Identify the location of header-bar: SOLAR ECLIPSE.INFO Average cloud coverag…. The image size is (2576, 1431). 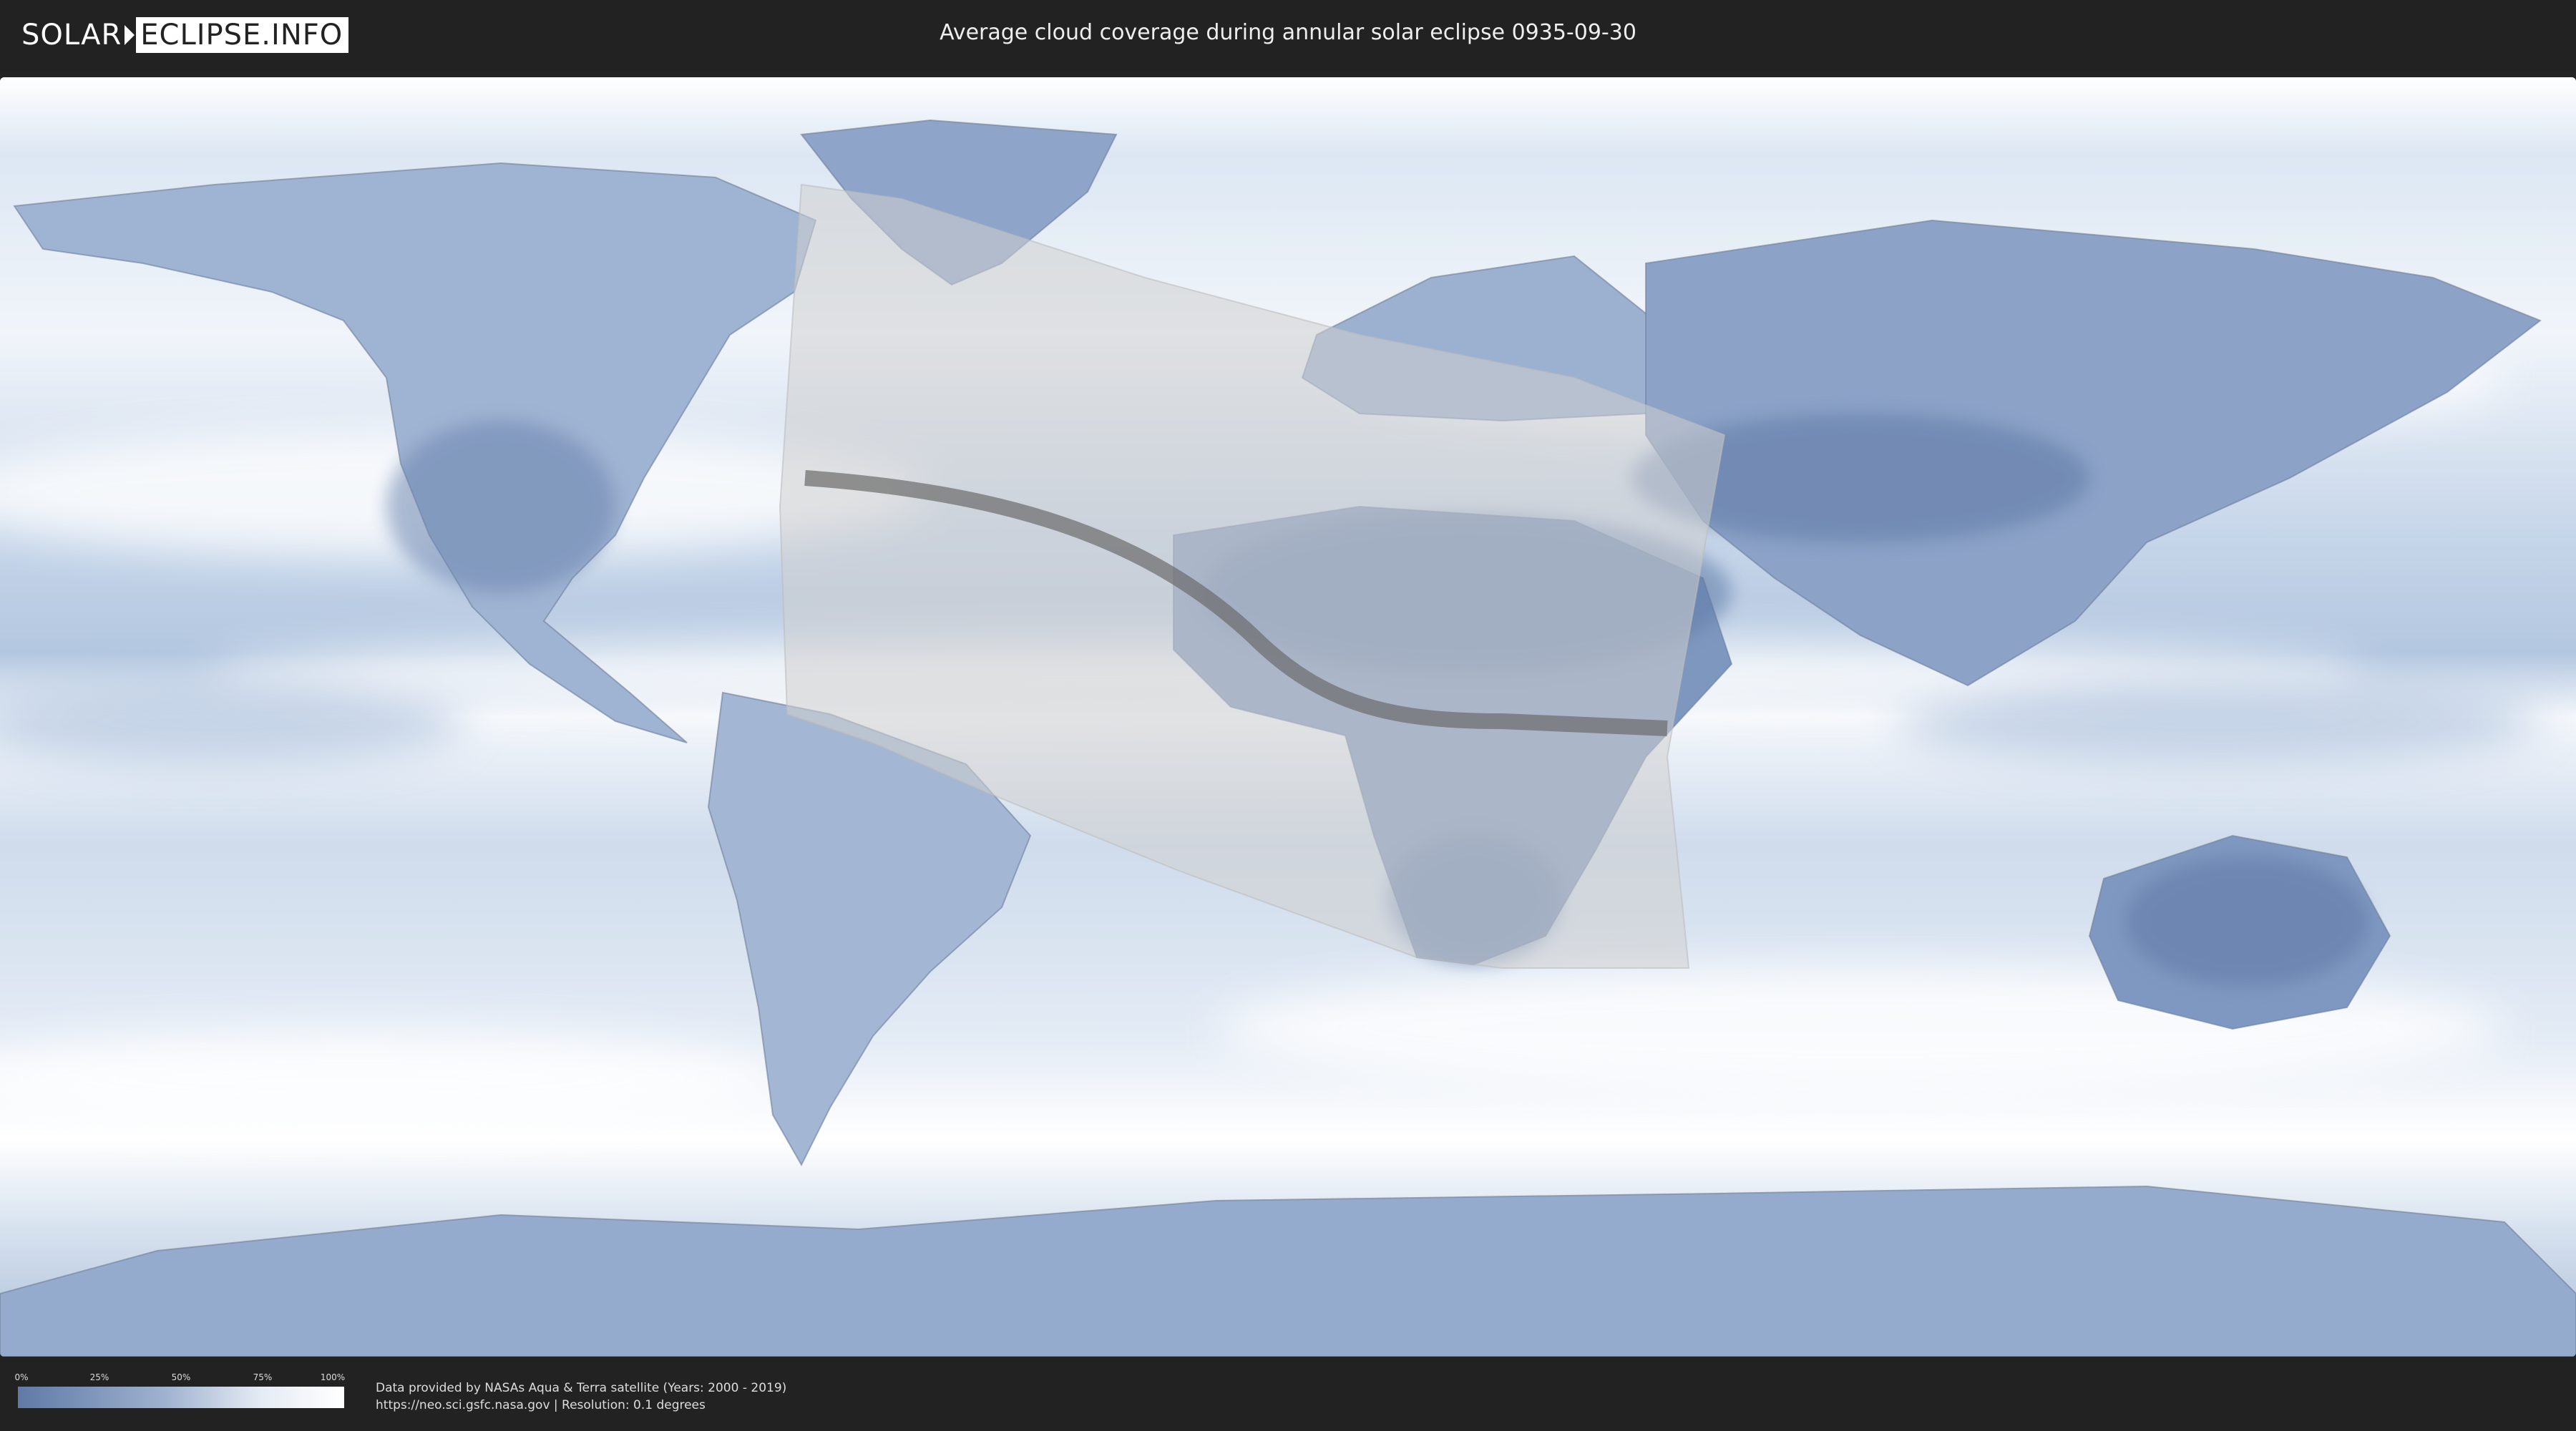
(1288, 36).